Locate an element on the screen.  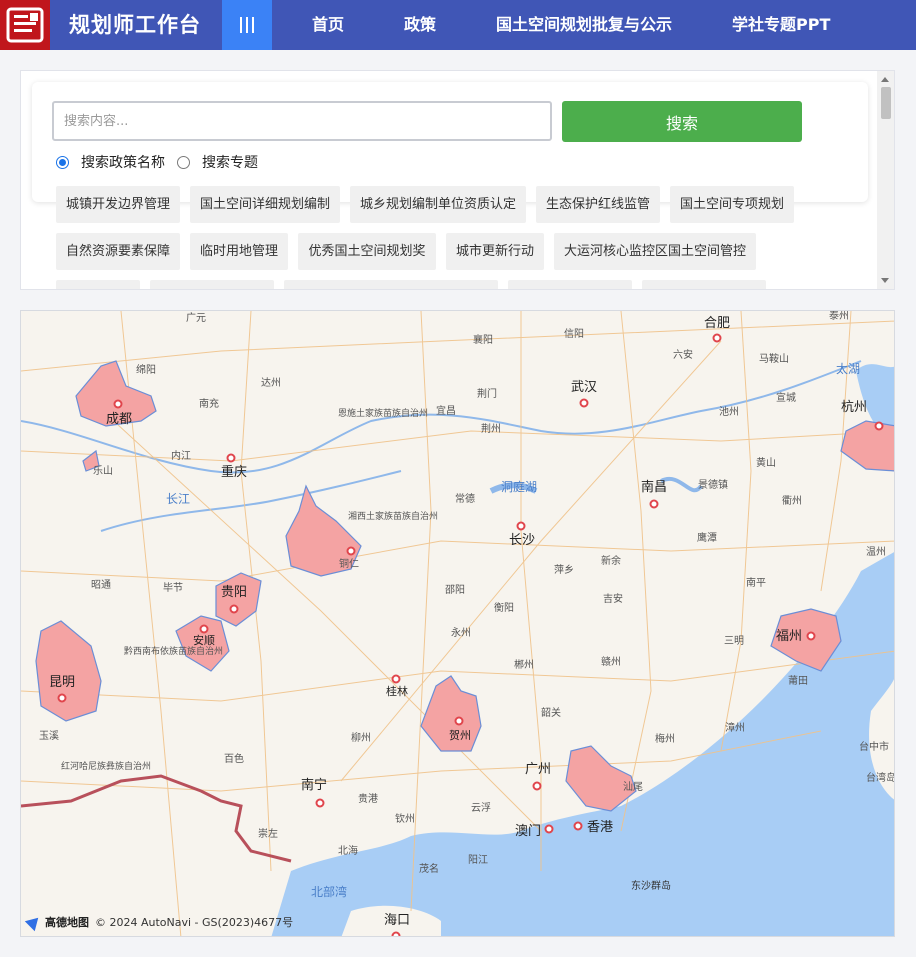
panel-scrollbar is located at coordinates (885, 180).